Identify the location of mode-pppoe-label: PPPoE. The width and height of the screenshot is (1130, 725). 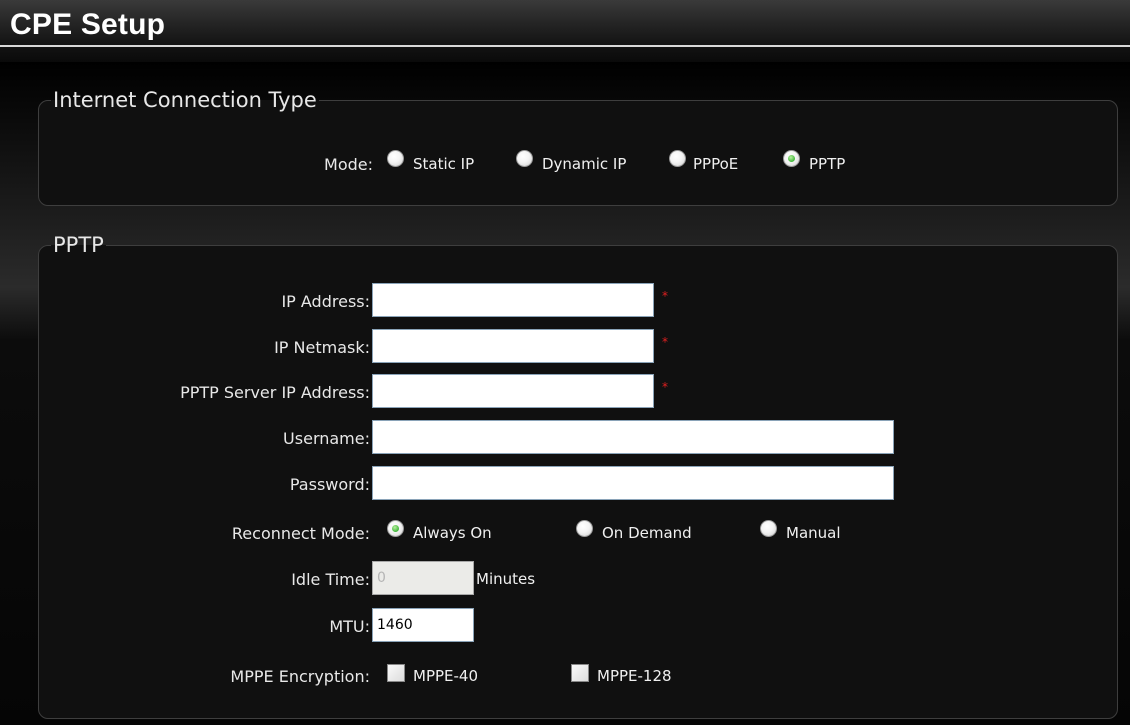
(715, 164).